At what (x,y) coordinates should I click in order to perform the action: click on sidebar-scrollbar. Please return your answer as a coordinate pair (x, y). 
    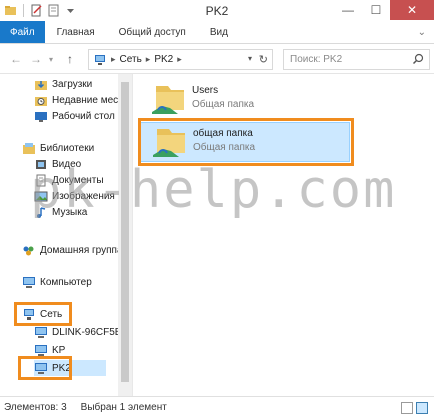
    Looking at the image, I should click on (125, 235).